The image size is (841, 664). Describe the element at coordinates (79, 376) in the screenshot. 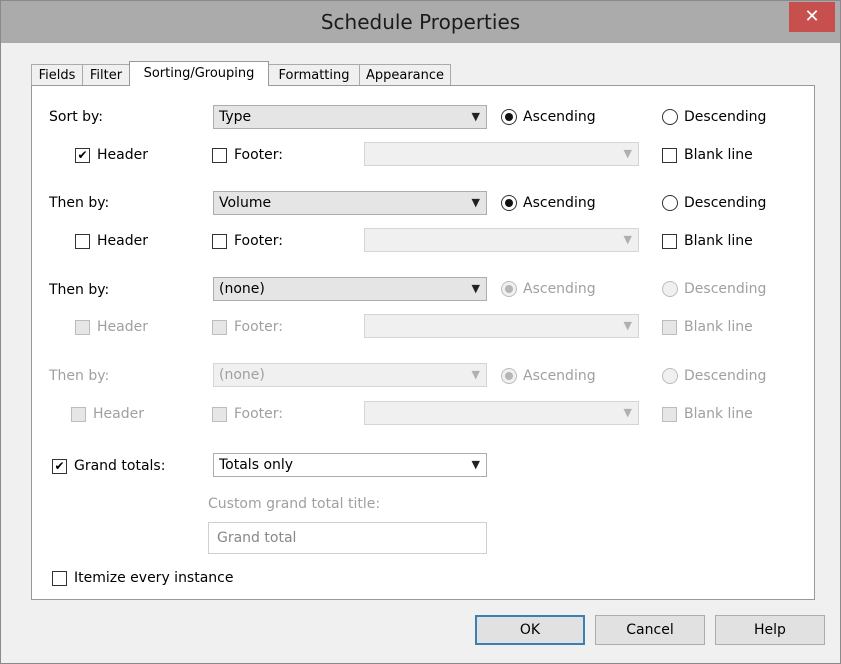

I see `then-by-3-label: Then by:` at that location.